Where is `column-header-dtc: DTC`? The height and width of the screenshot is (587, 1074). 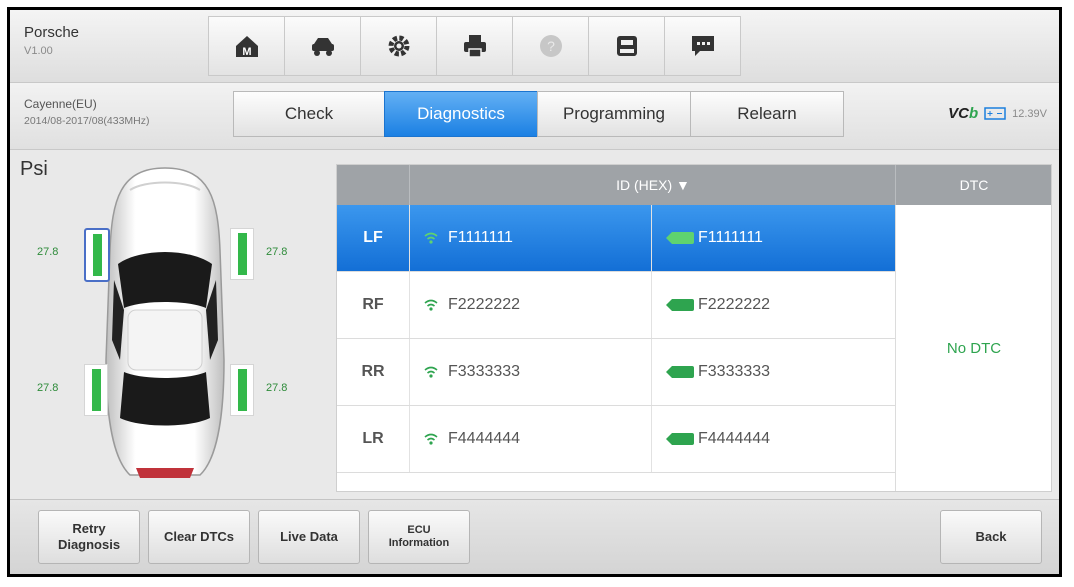
column-header-dtc: DTC is located at coordinates (973, 185).